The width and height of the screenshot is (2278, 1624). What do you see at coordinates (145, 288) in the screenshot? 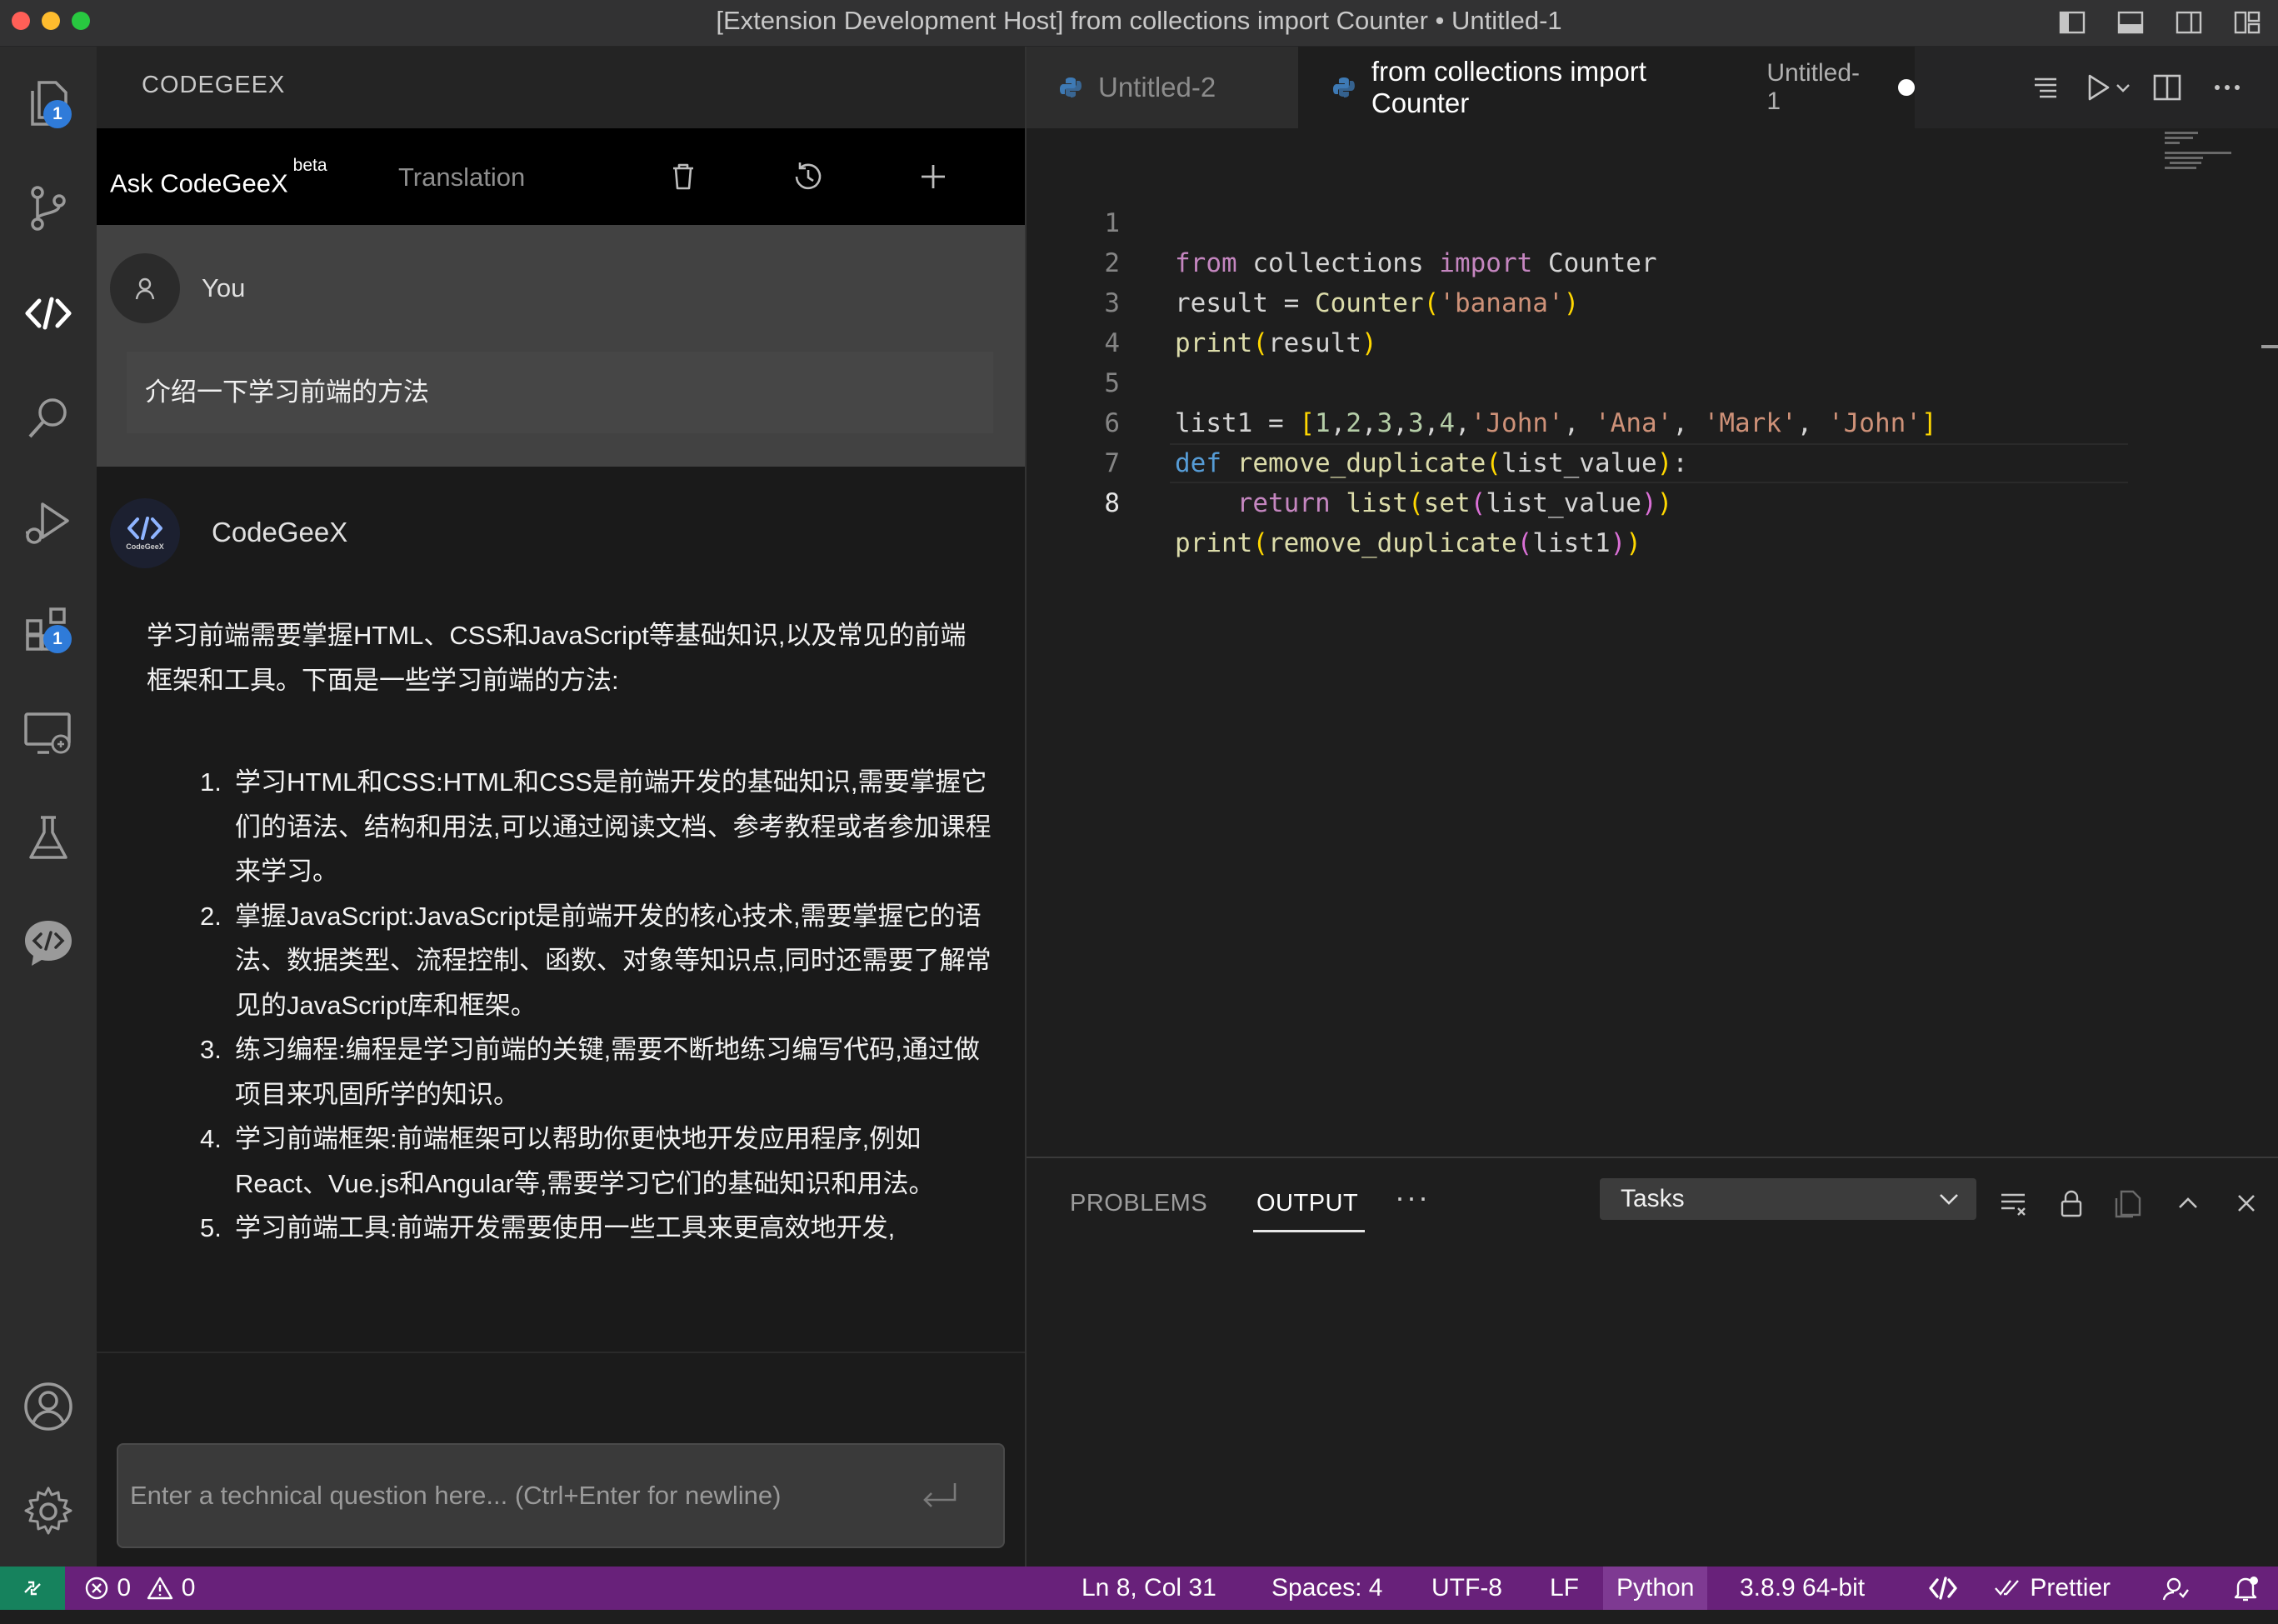
I see `user-icon` at bounding box center [145, 288].